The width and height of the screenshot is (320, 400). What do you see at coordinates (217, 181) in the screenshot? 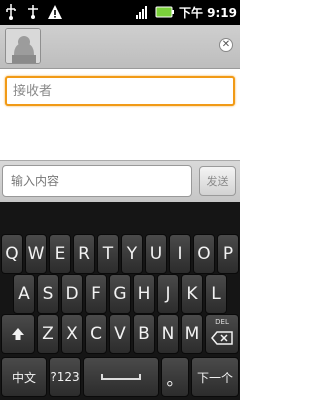
I see `send-button: 发送` at bounding box center [217, 181].